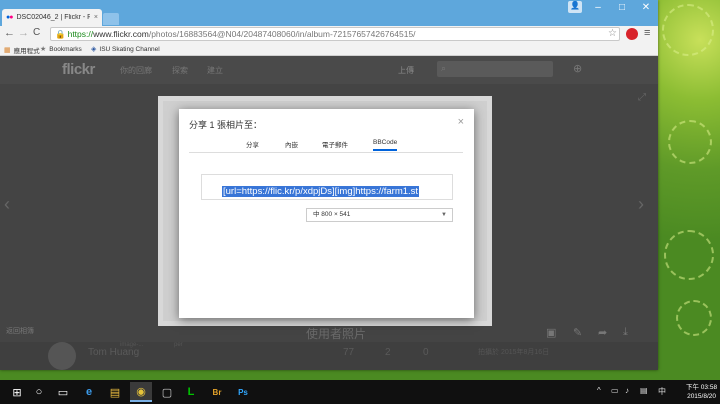  What do you see at coordinates (136, 70) in the screenshot?
I see `nav-your-gallery: 你的回廊` at bounding box center [136, 70].